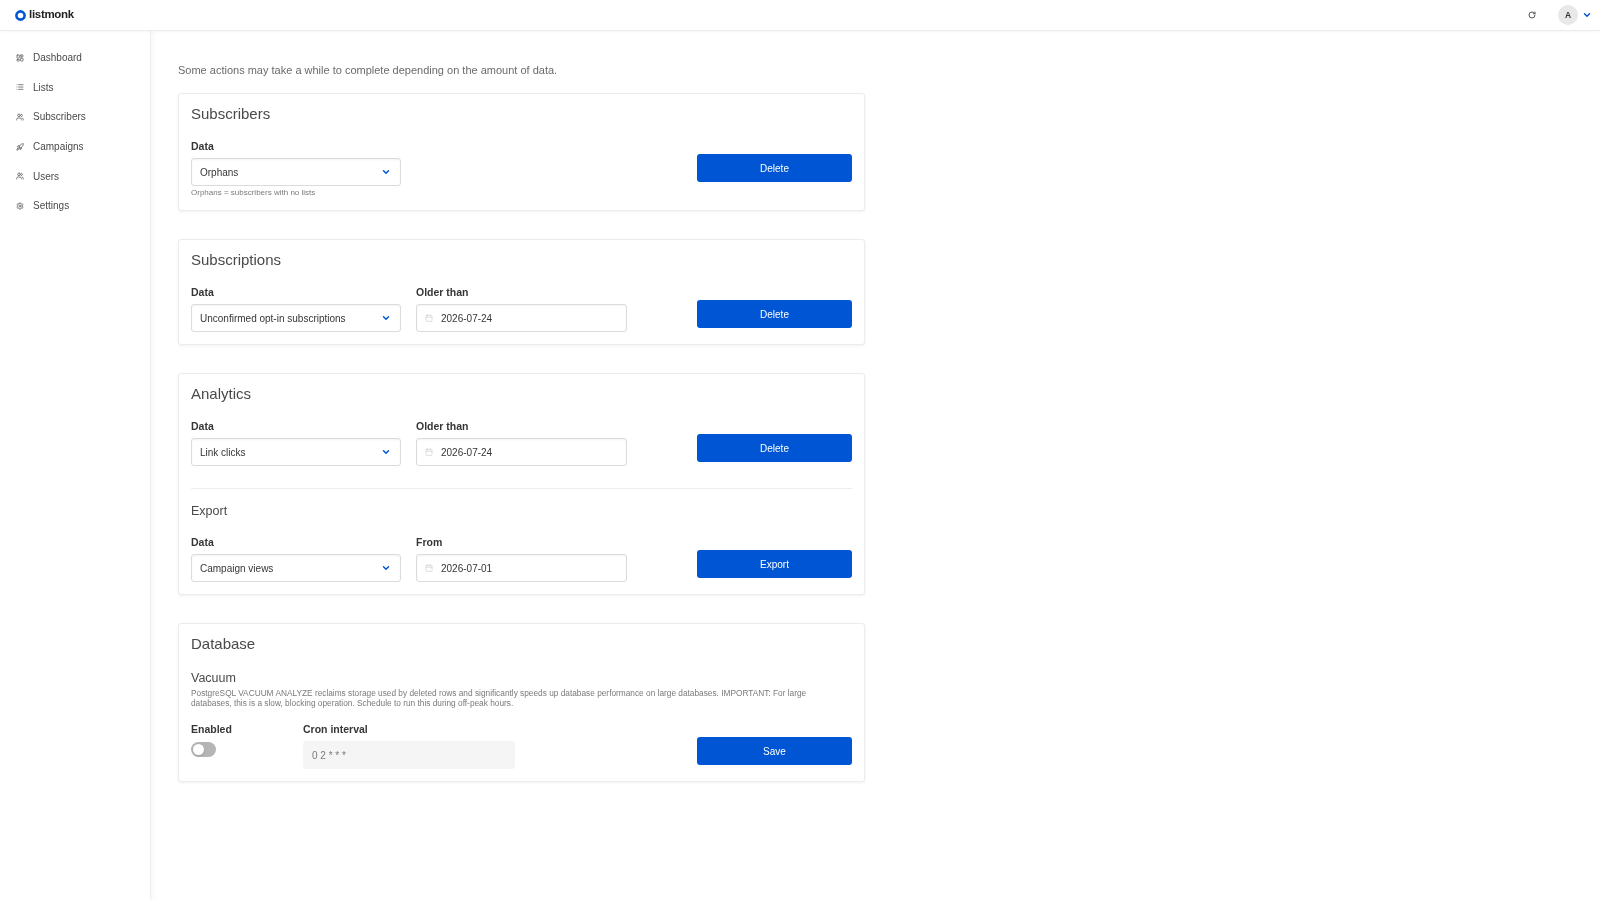 This screenshot has height=900, width=1600. What do you see at coordinates (1568, 15) in the screenshot?
I see `avatar-button: A` at bounding box center [1568, 15].